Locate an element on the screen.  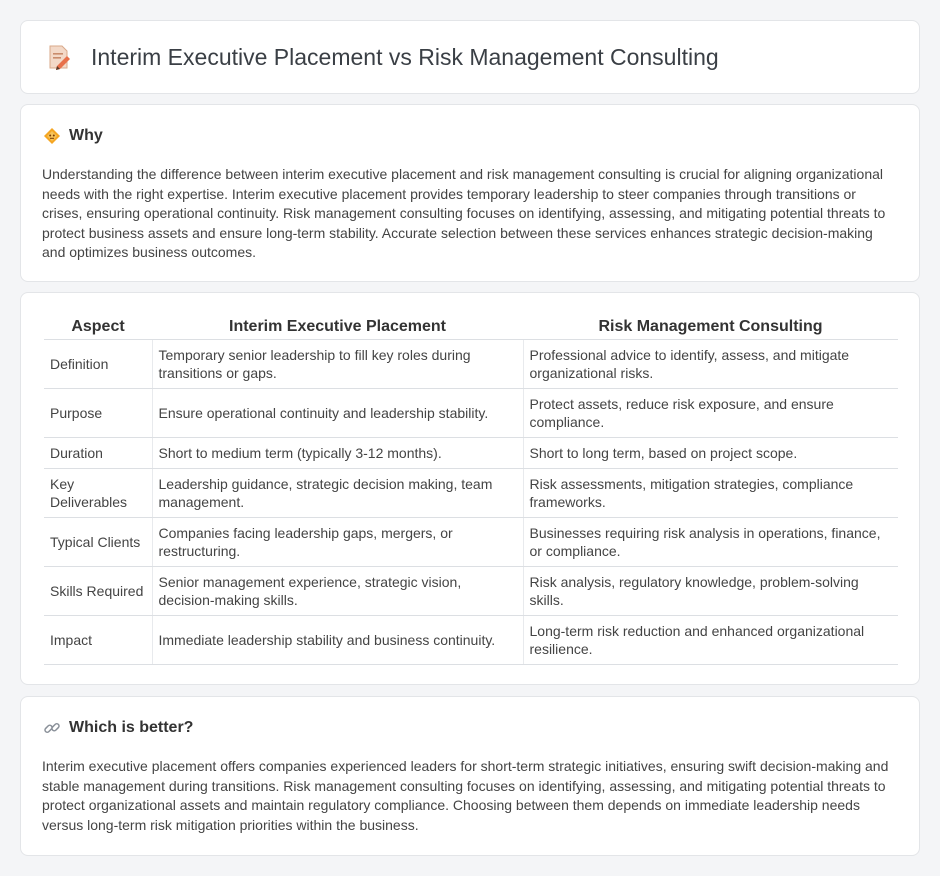
header-aspect: Aspect is located at coordinates (98, 327).